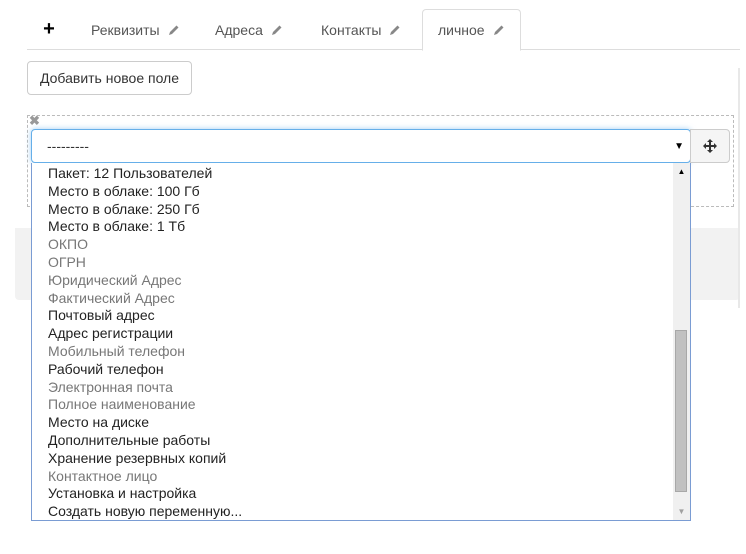  I want to click on select-option: ОГРН, so click(67, 262).